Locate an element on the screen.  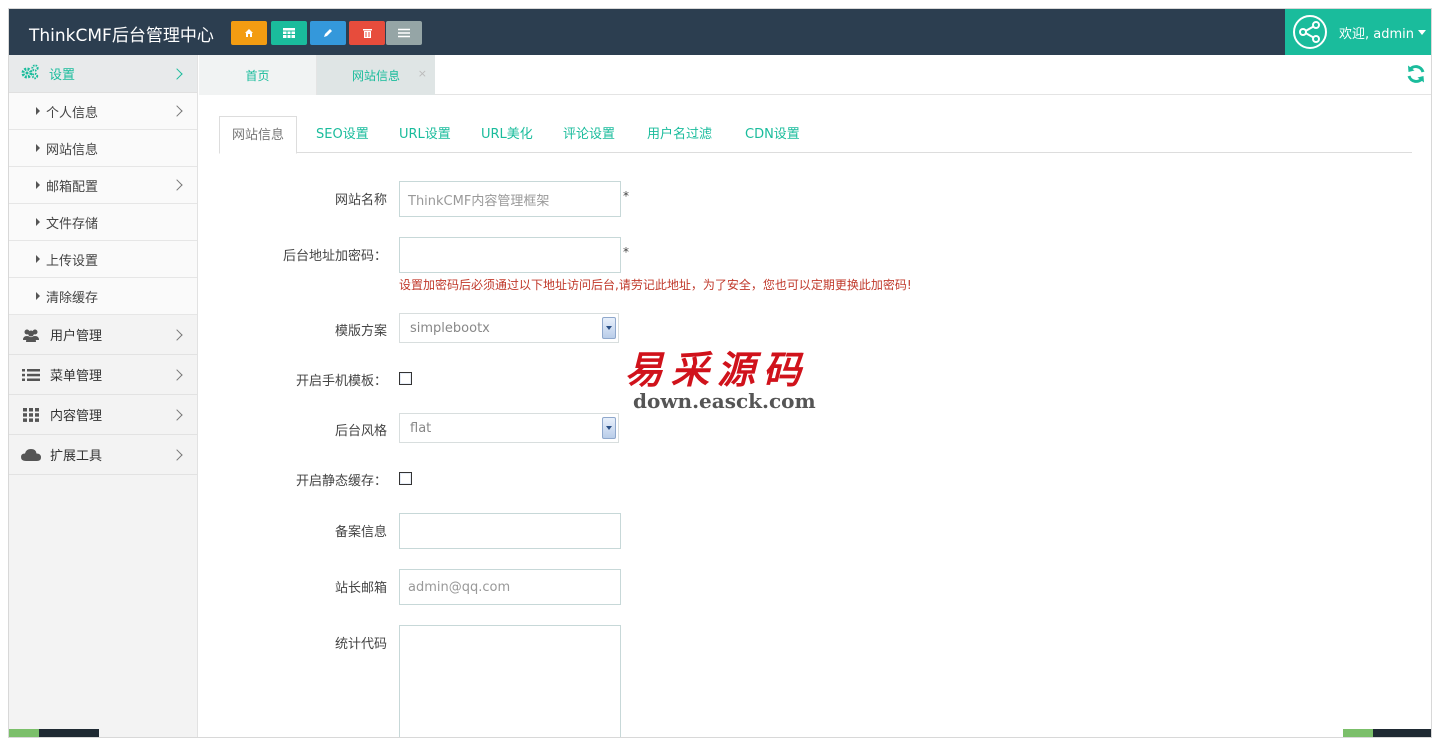
sidebar-group-label: 扩展工具 is located at coordinates (76, 456).